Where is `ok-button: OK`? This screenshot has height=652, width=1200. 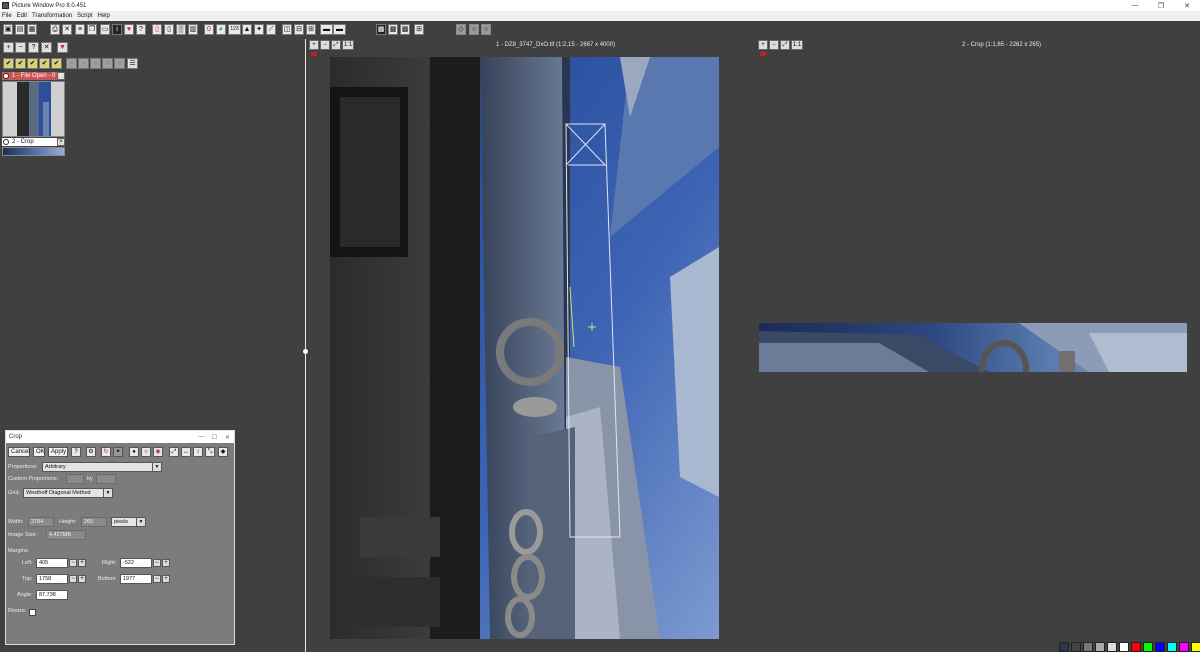 ok-button: OK is located at coordinates (39, 452).